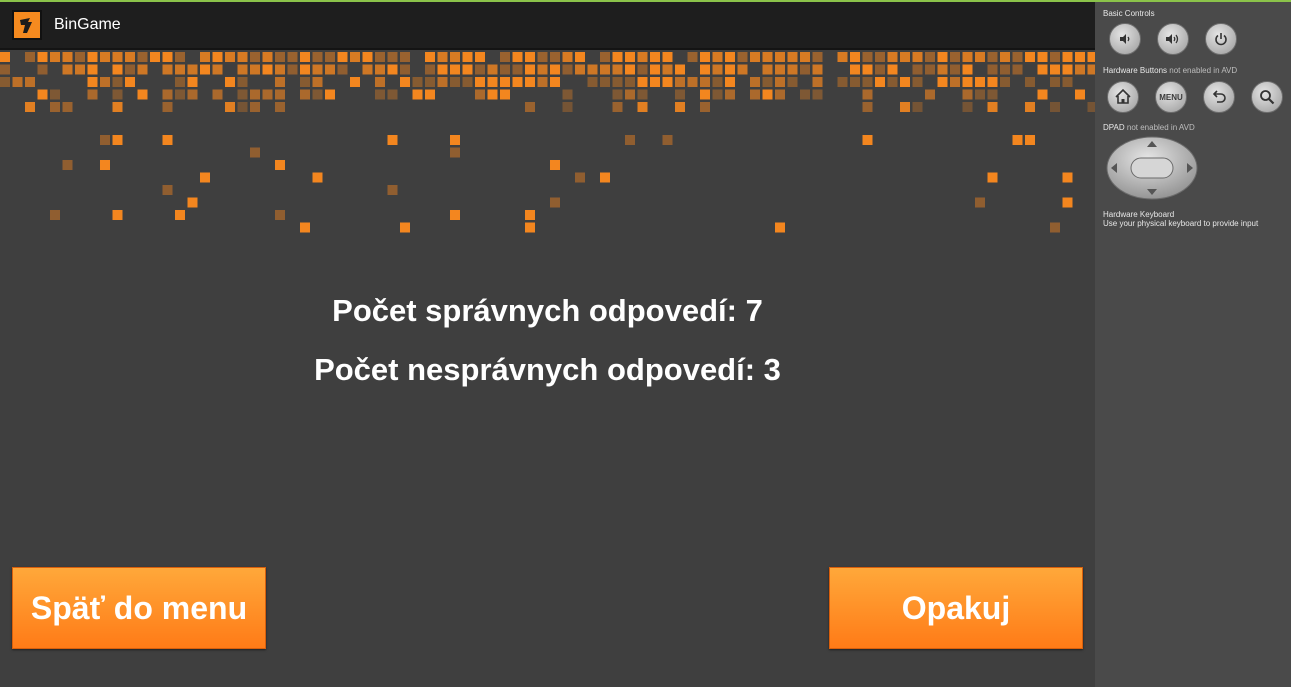  I want to click on search-icon, so click(1267, 97).